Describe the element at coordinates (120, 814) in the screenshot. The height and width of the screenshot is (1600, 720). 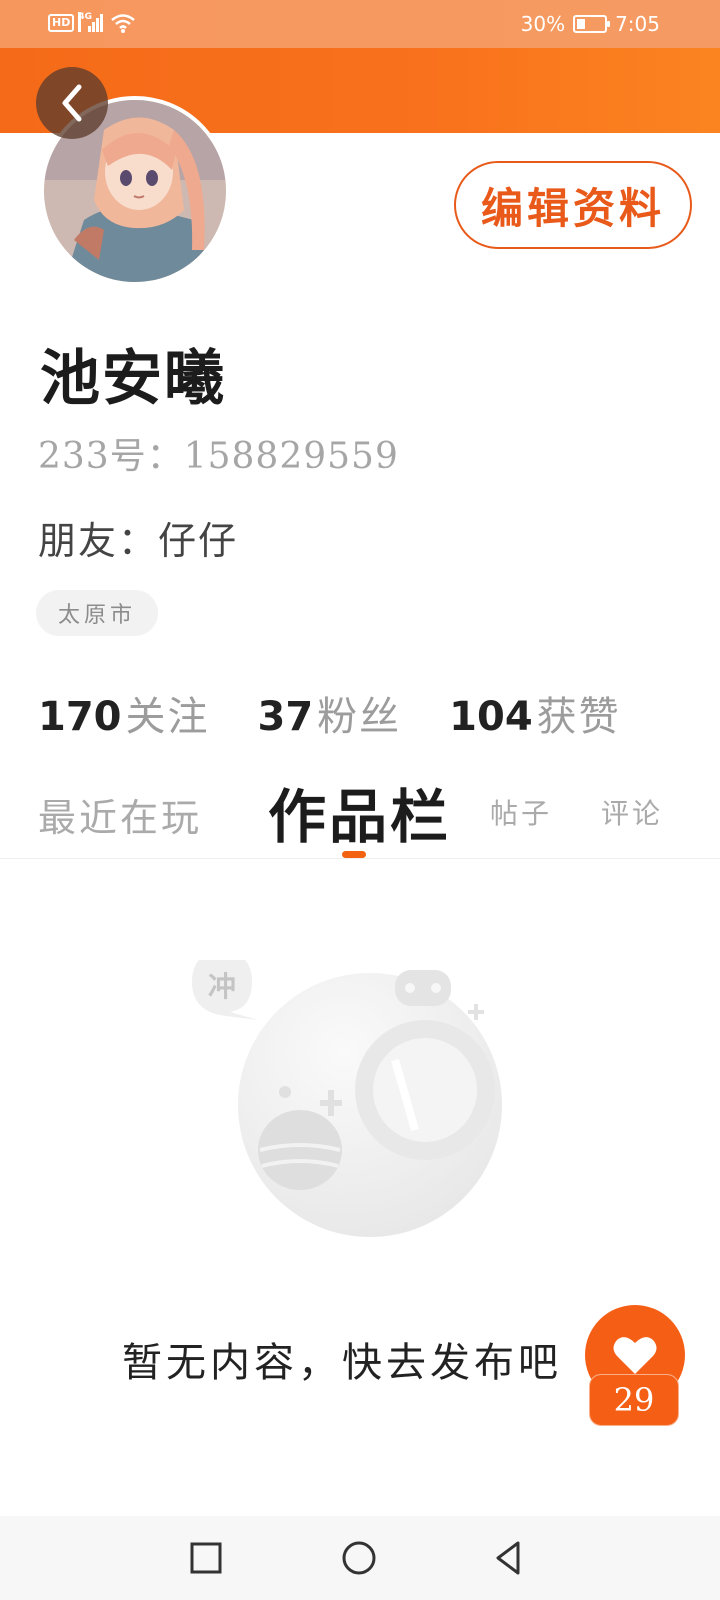
I see `tab-recently-played: 最近在玩` at that location.